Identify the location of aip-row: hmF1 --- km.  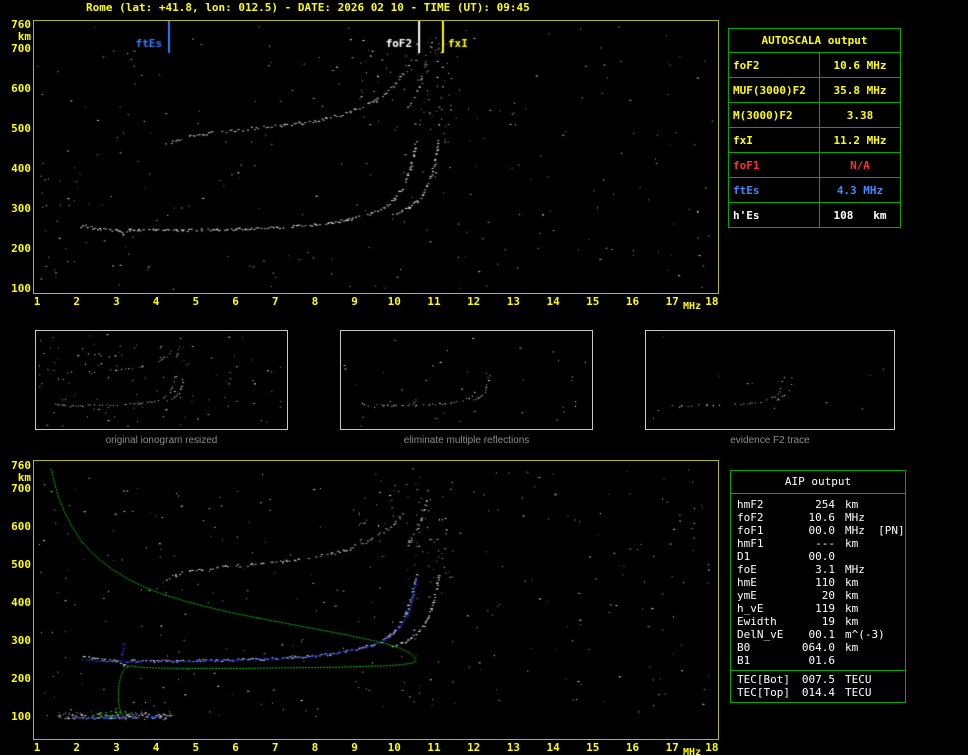
(821, 543).